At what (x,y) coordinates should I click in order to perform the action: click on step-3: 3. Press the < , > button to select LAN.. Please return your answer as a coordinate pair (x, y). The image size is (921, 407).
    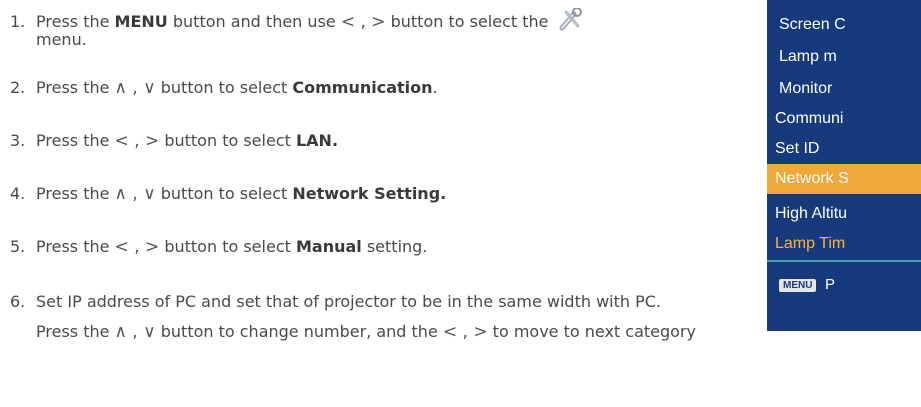
    Looking at the image, I should click on (174, 141).